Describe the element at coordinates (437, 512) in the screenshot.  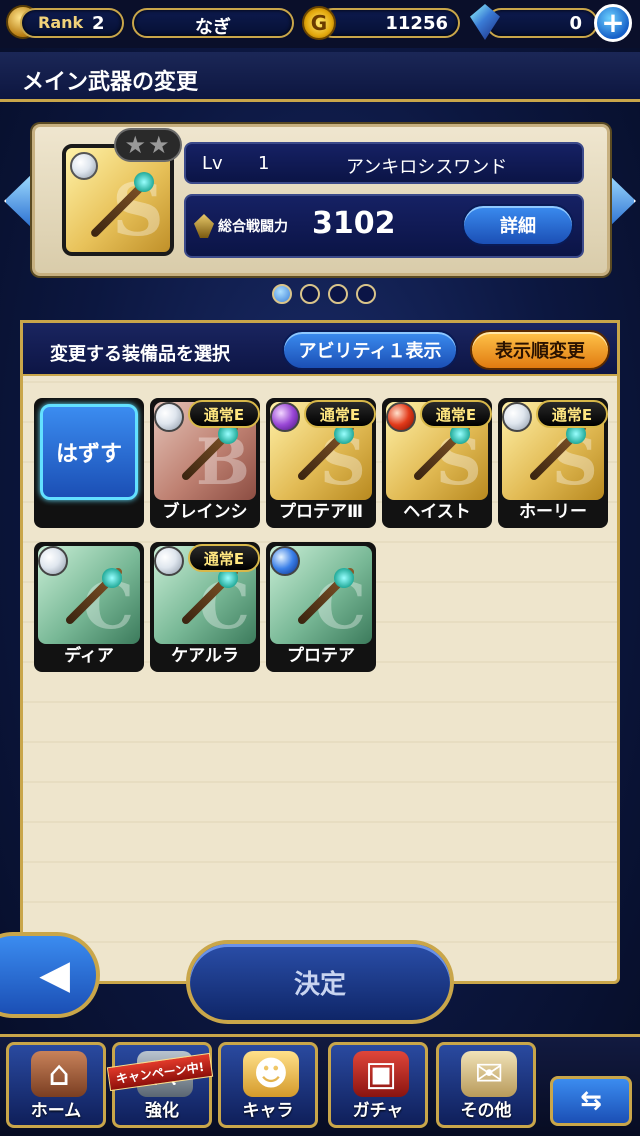
I see `weapon-tile-label: ヘイスト` at that location.